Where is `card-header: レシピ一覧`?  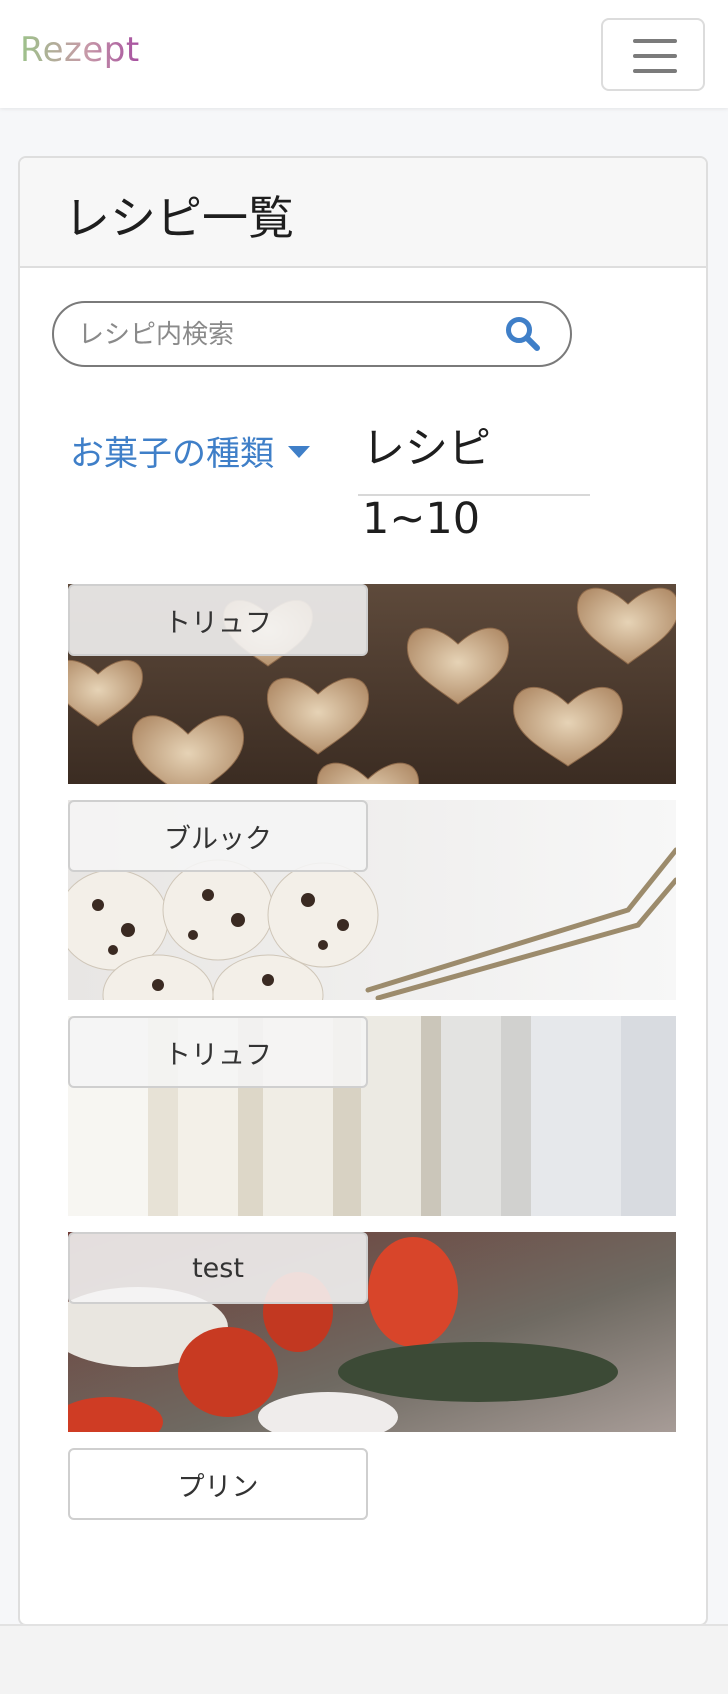
card-header: レシピ一覧 is located at coordinates (363, 213).